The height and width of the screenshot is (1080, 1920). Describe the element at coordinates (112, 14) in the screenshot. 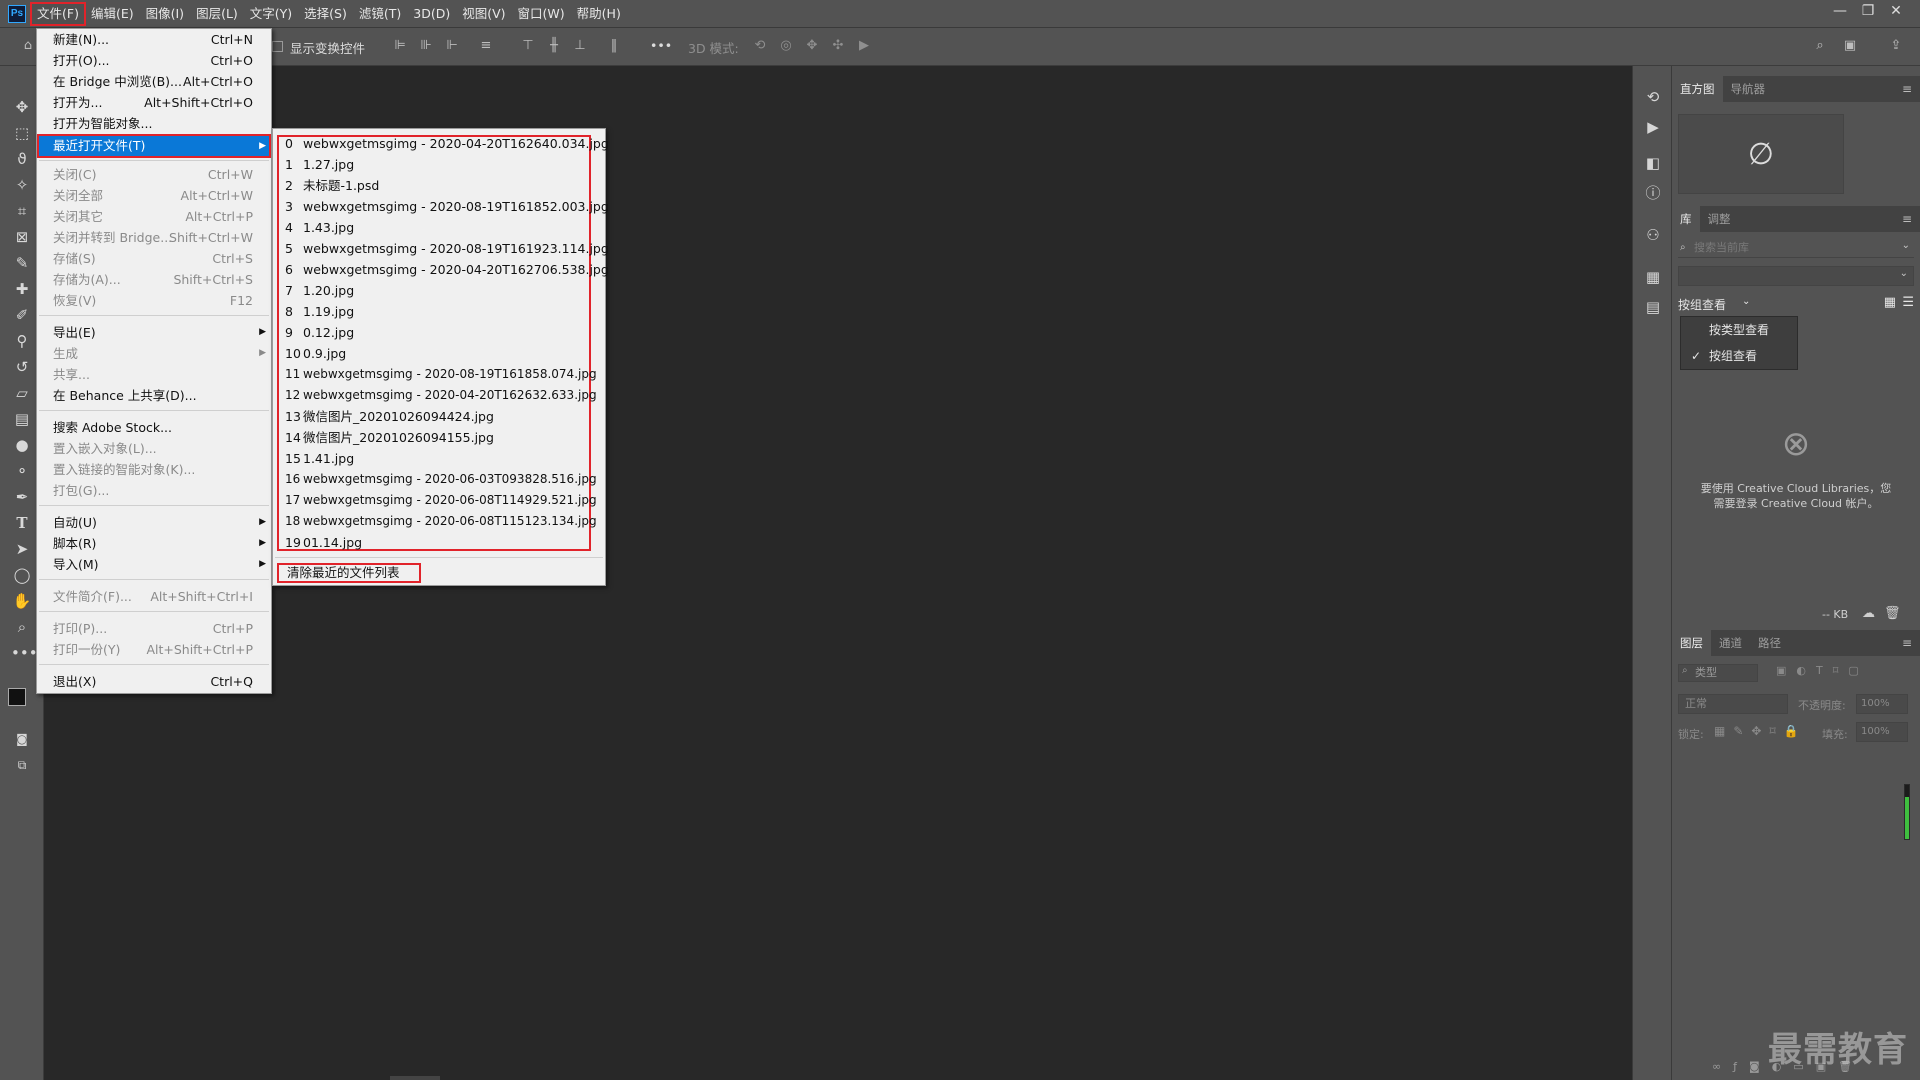

I see `menu-edit: 编辑(E)` at that location.